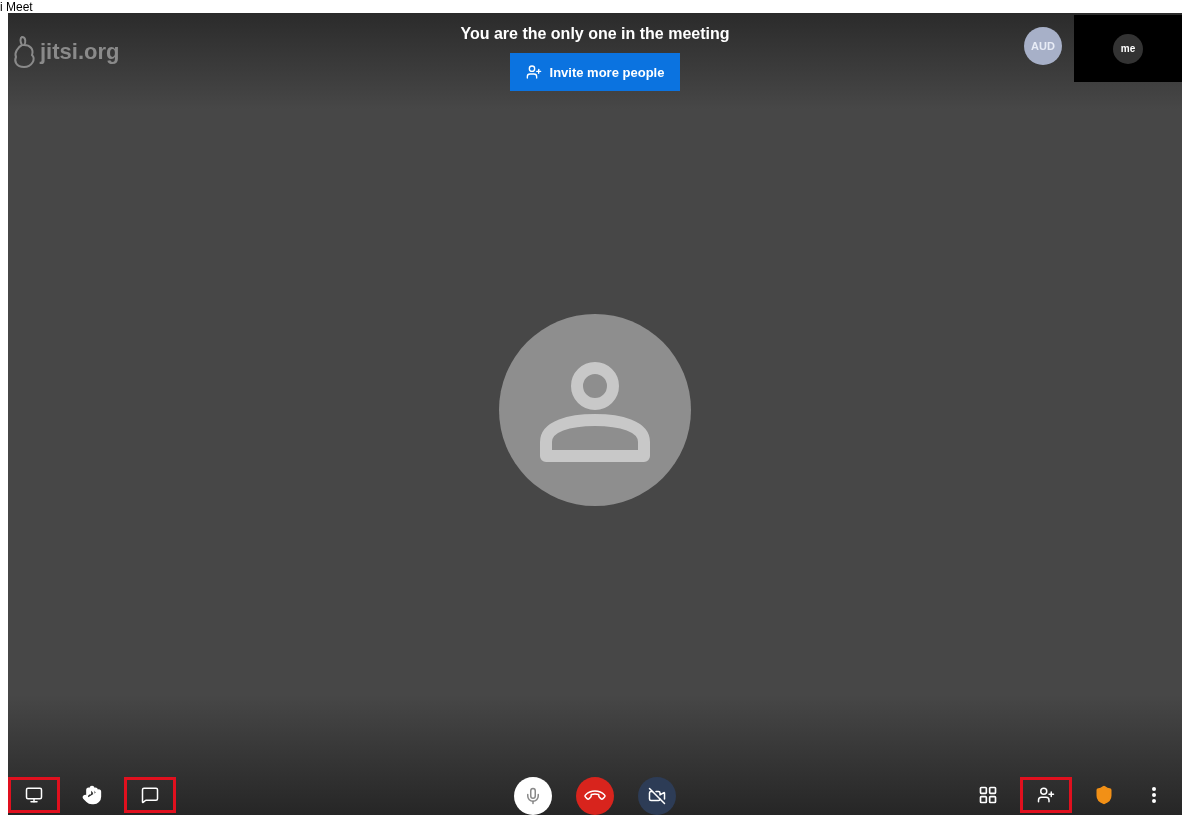  I want to click on local-avatar: me, so click(1128, 48).